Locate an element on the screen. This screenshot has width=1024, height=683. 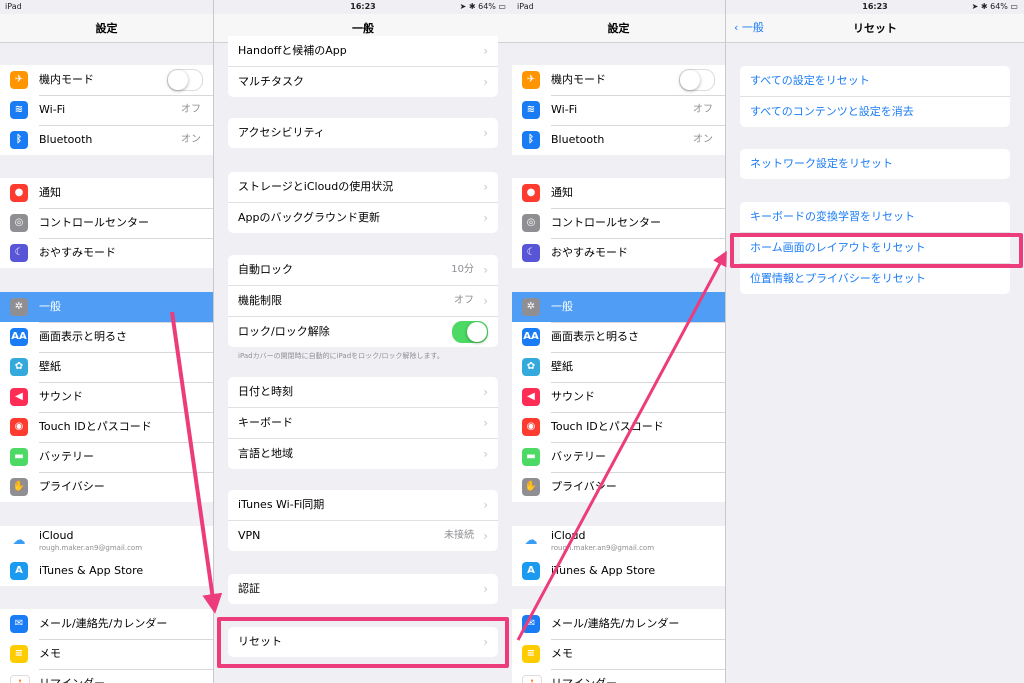
arrow-to-home-layout is located at coordinates (621, 445).